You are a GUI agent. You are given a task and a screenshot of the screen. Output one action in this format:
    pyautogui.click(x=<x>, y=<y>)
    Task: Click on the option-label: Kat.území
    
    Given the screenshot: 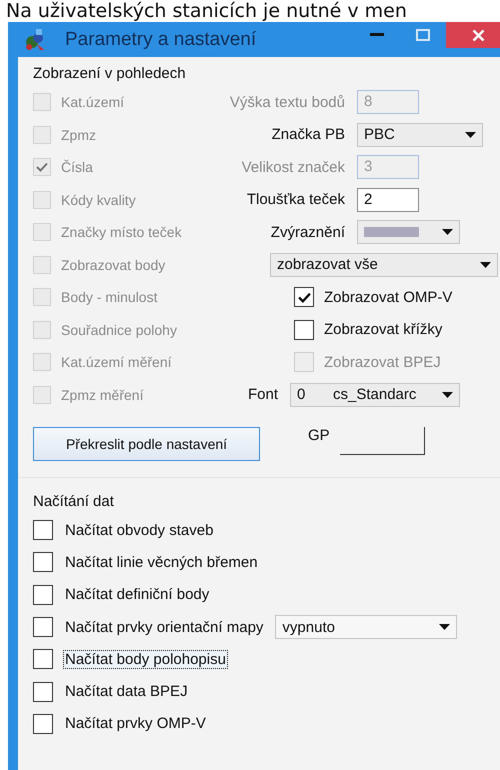 What is the action you would take?
    pyautogui.click(x=92, y=102)
    